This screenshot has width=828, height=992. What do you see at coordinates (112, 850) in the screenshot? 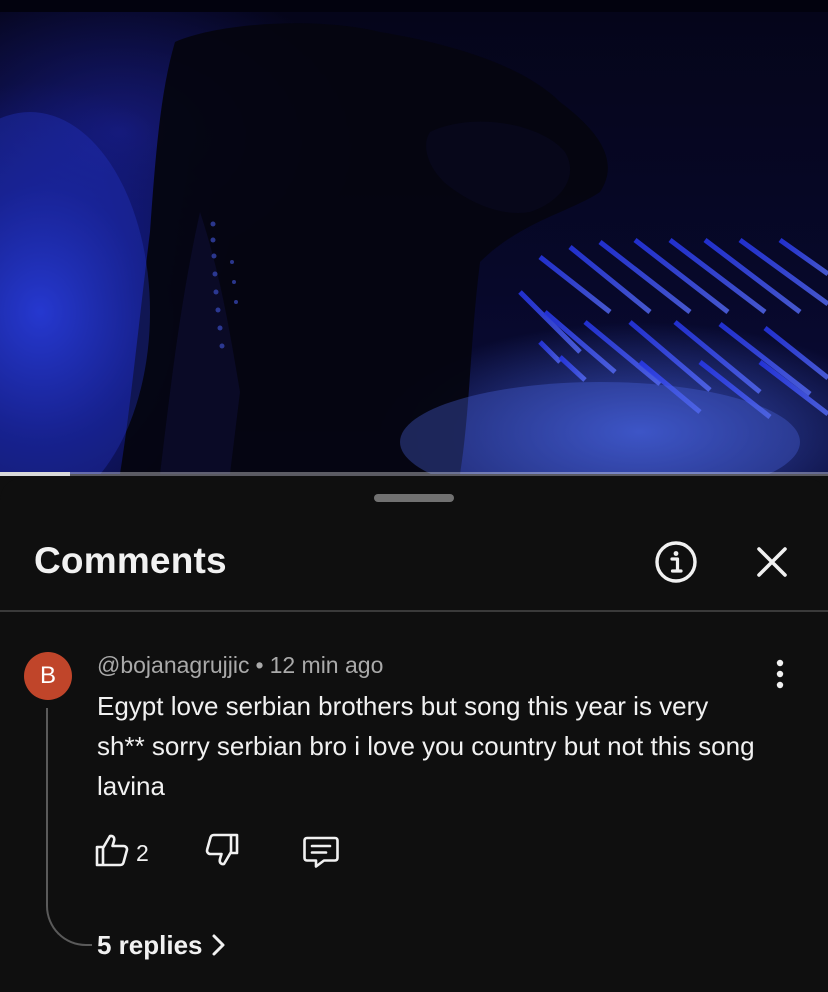
I see `like-icon` at bounding box center [112, 850].